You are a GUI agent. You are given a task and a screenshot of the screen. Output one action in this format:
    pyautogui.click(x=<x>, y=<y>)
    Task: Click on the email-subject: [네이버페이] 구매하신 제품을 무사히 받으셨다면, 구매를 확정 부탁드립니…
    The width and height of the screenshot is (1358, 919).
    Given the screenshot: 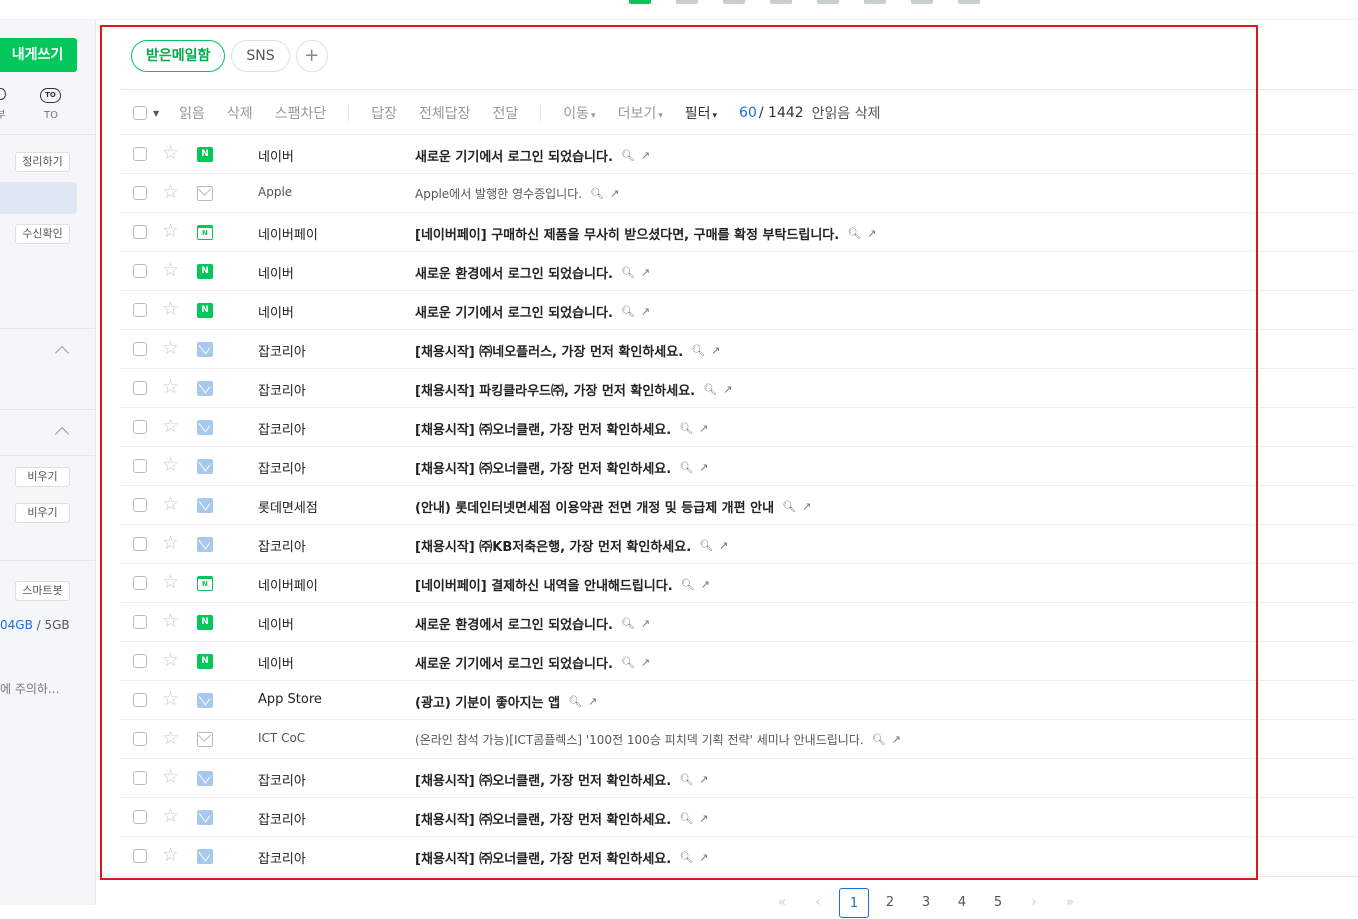 What is the action you would take?
    pyautogui.click(x=645, y=233)
    